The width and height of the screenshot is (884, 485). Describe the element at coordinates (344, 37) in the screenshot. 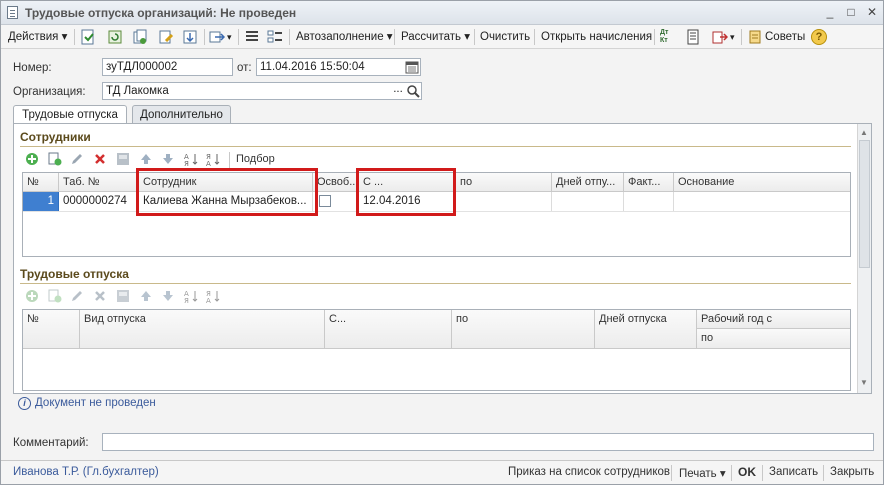

I see `autofill-menu: Автозаполнение ▾` at that location.